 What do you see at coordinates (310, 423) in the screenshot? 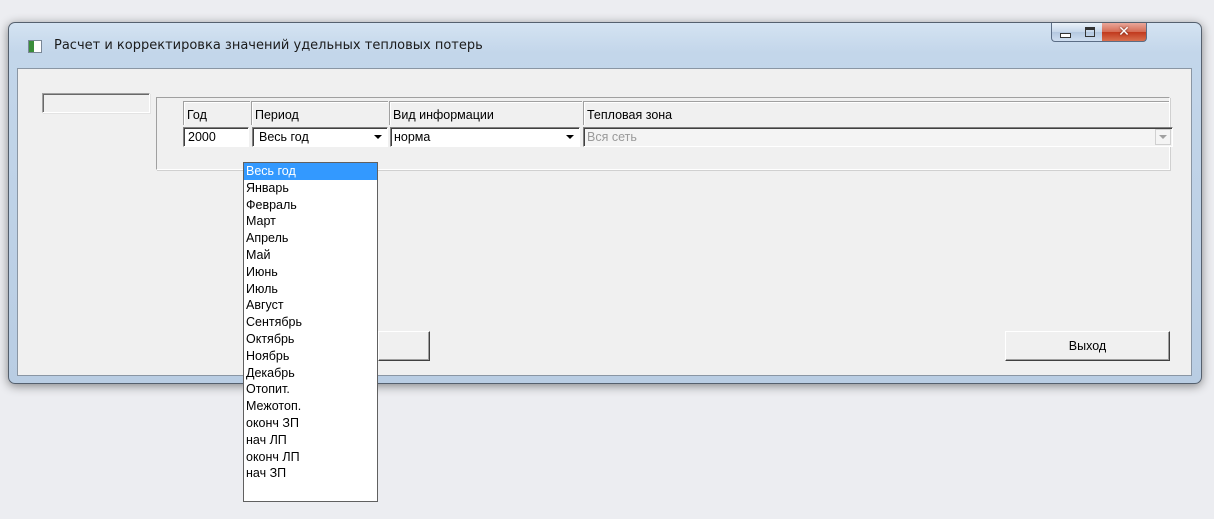
I see `period-option: оконч ЗП` at bounding box center [310, 423].